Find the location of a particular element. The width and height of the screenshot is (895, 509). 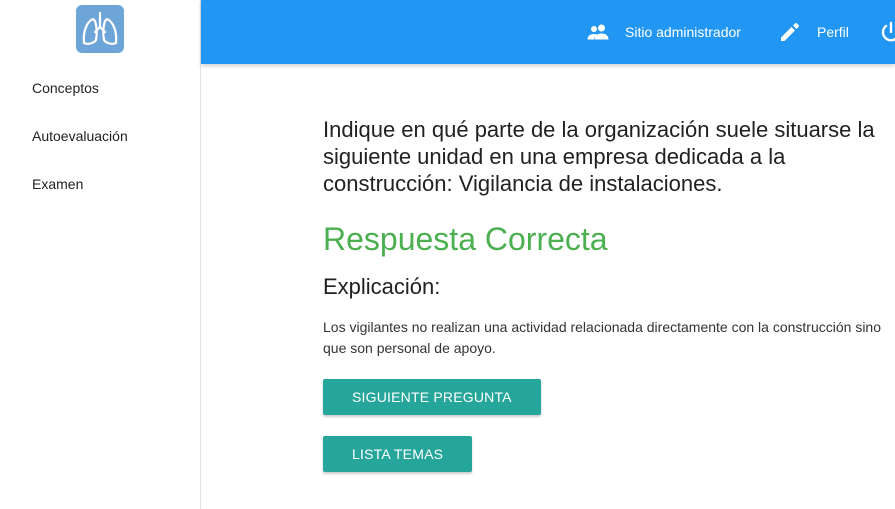

profile-label: Perfil is located at coordinates (833, 32).